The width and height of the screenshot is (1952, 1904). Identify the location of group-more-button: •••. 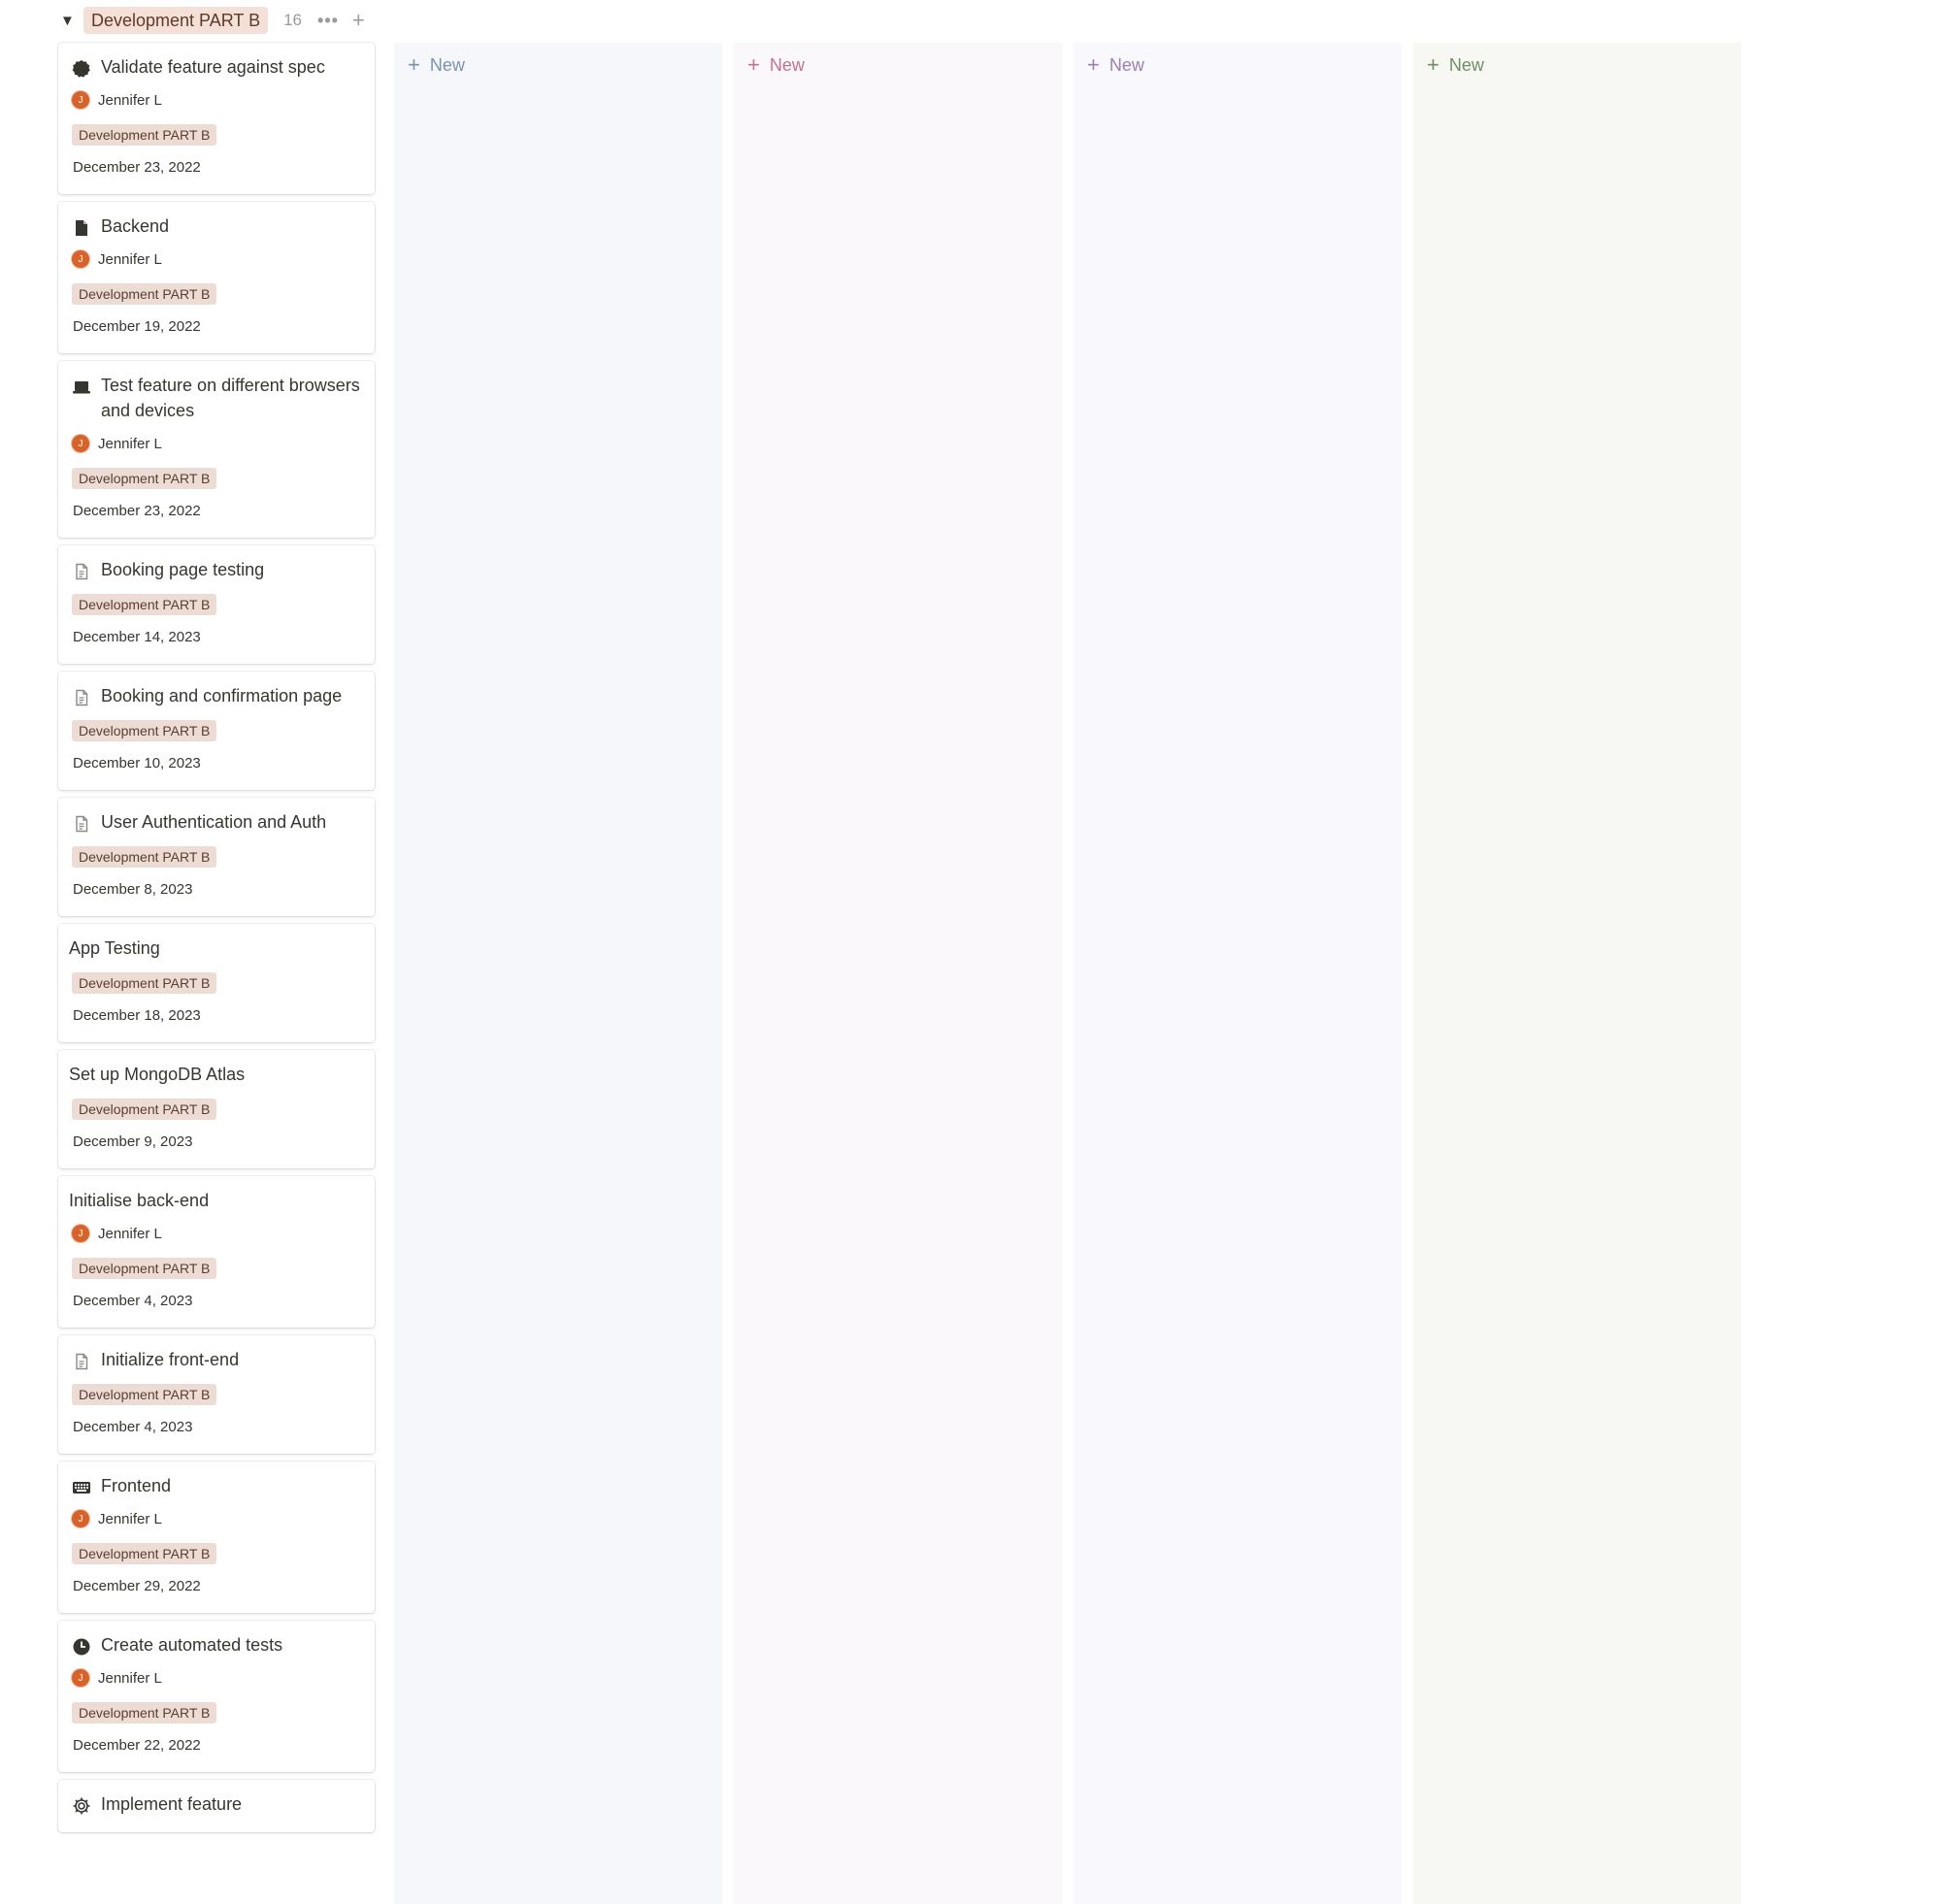
(328, 21).